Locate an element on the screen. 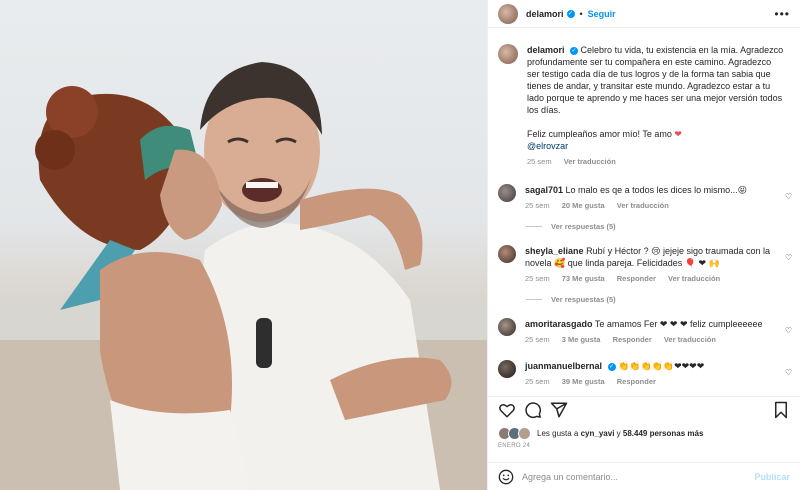  author-avatar is located at coordinates (508, 13).